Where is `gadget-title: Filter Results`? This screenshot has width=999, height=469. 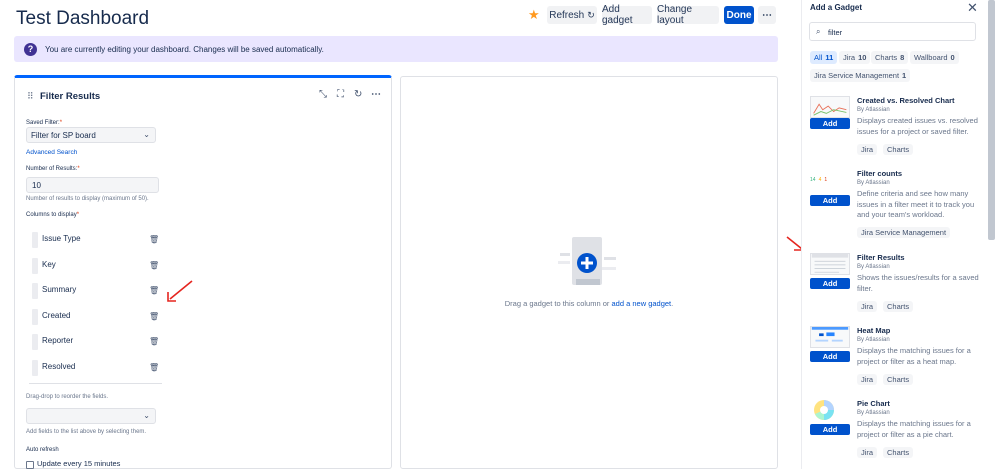 gadget-title: Filter Results is located at coordinates (70, 96).